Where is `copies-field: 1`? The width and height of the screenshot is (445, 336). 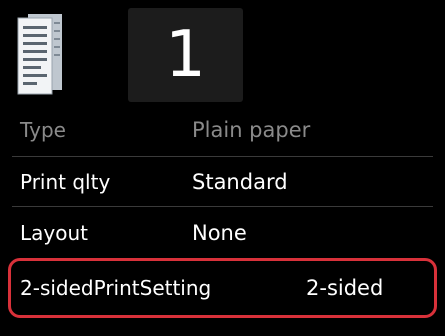 copies-field: 1 is located at coordinates (185, 55).